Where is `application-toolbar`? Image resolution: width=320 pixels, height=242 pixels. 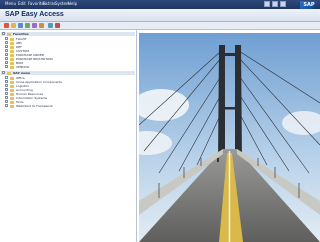
application-toolbar is located at coordinates (160, 26).